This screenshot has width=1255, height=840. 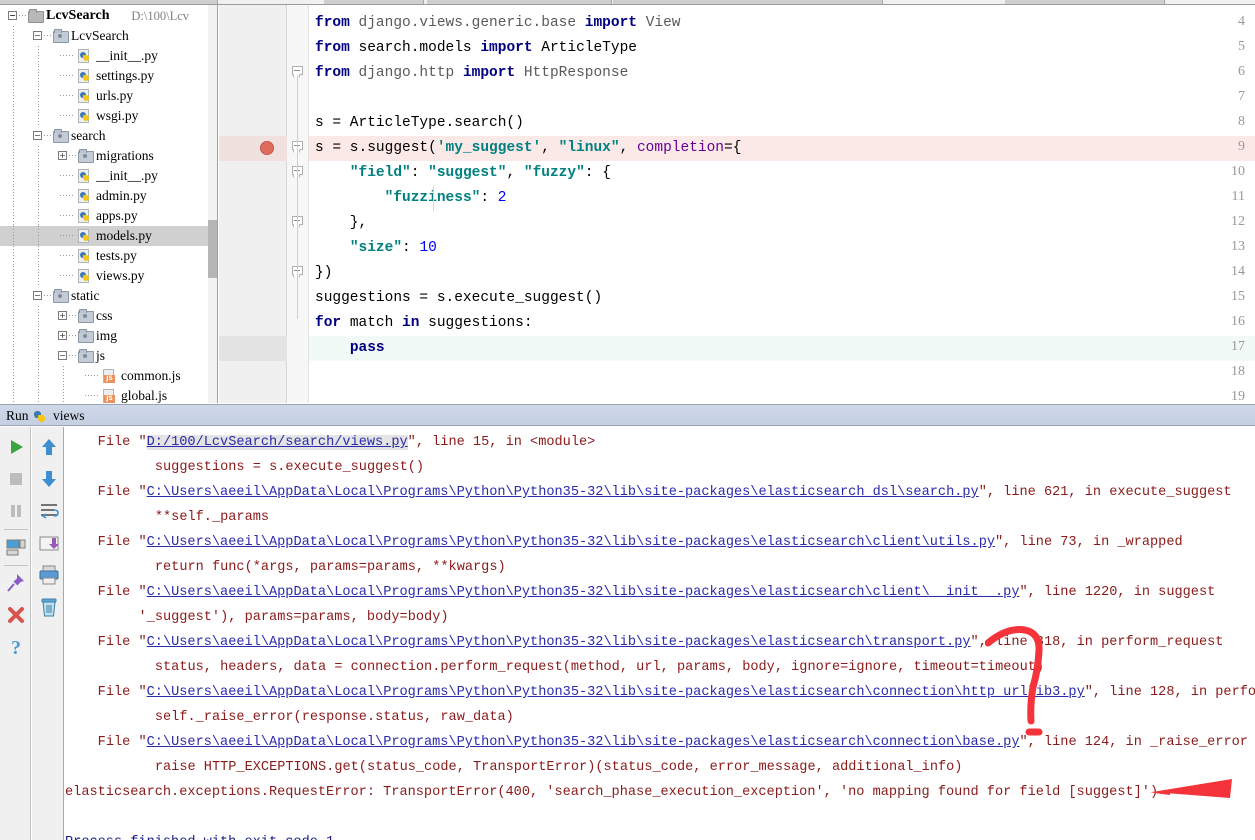 What do you see at coordinates (16, 547) in the screenshot?
I see `restore-layout-button` at bounding box center [16, 547].